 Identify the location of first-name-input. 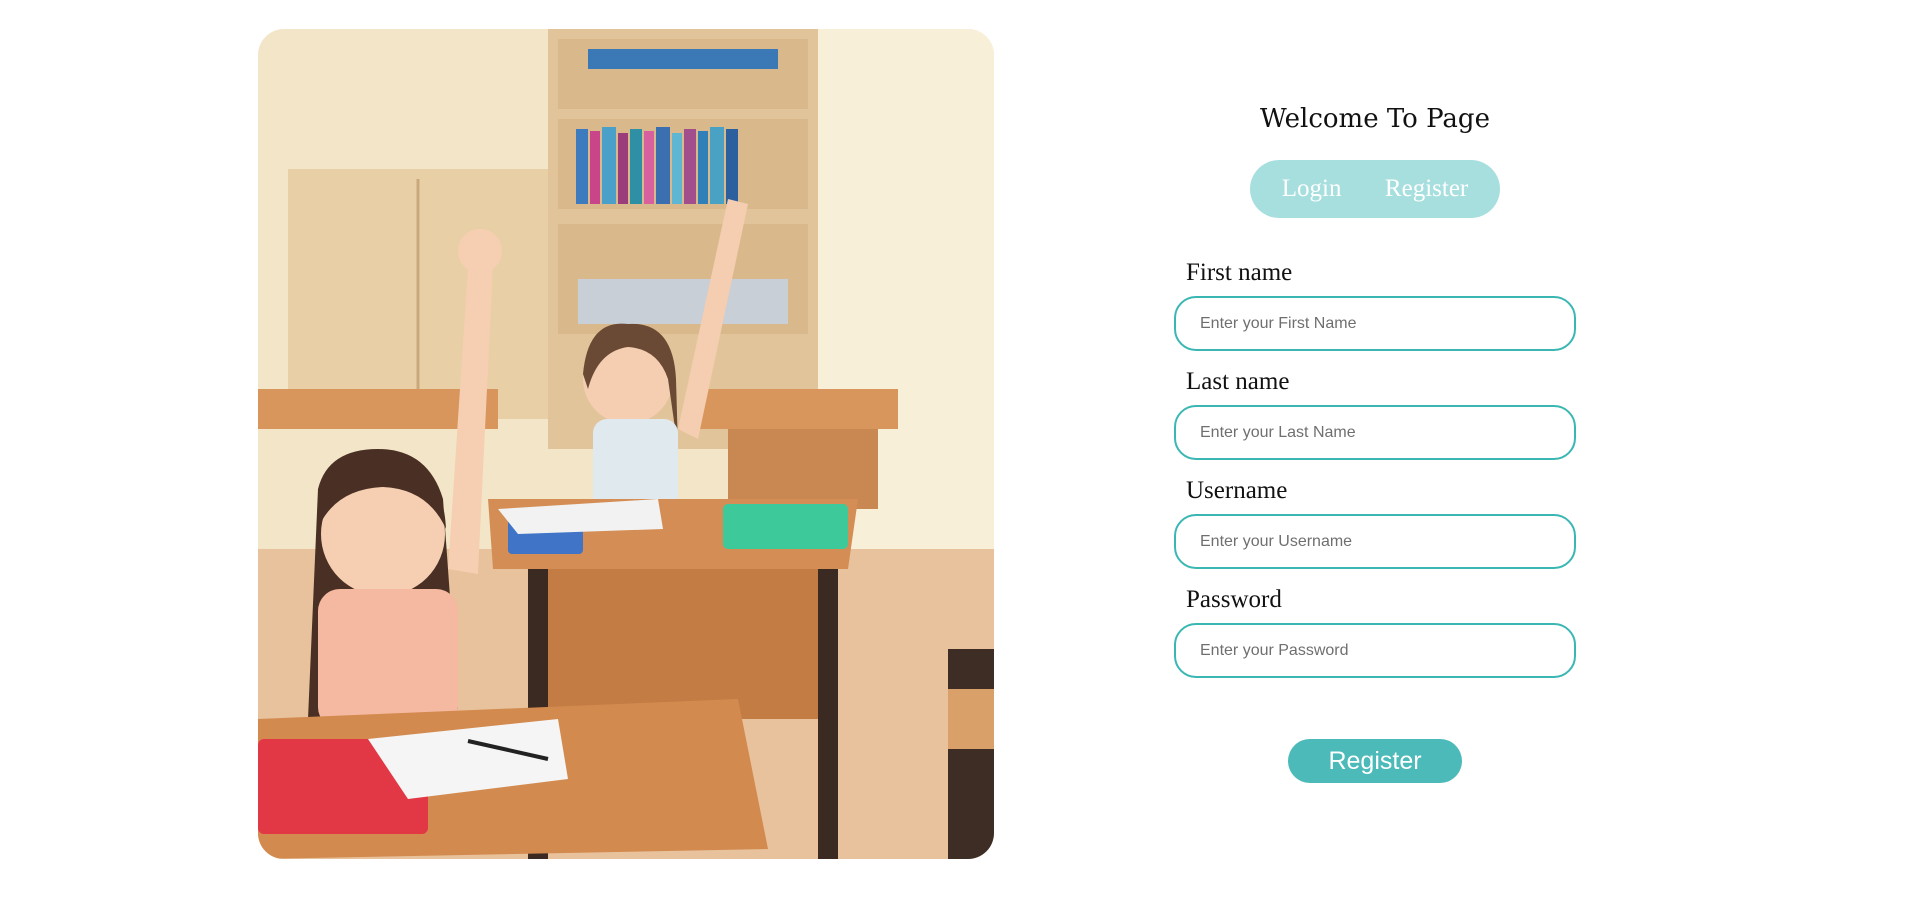
(1375, 323).